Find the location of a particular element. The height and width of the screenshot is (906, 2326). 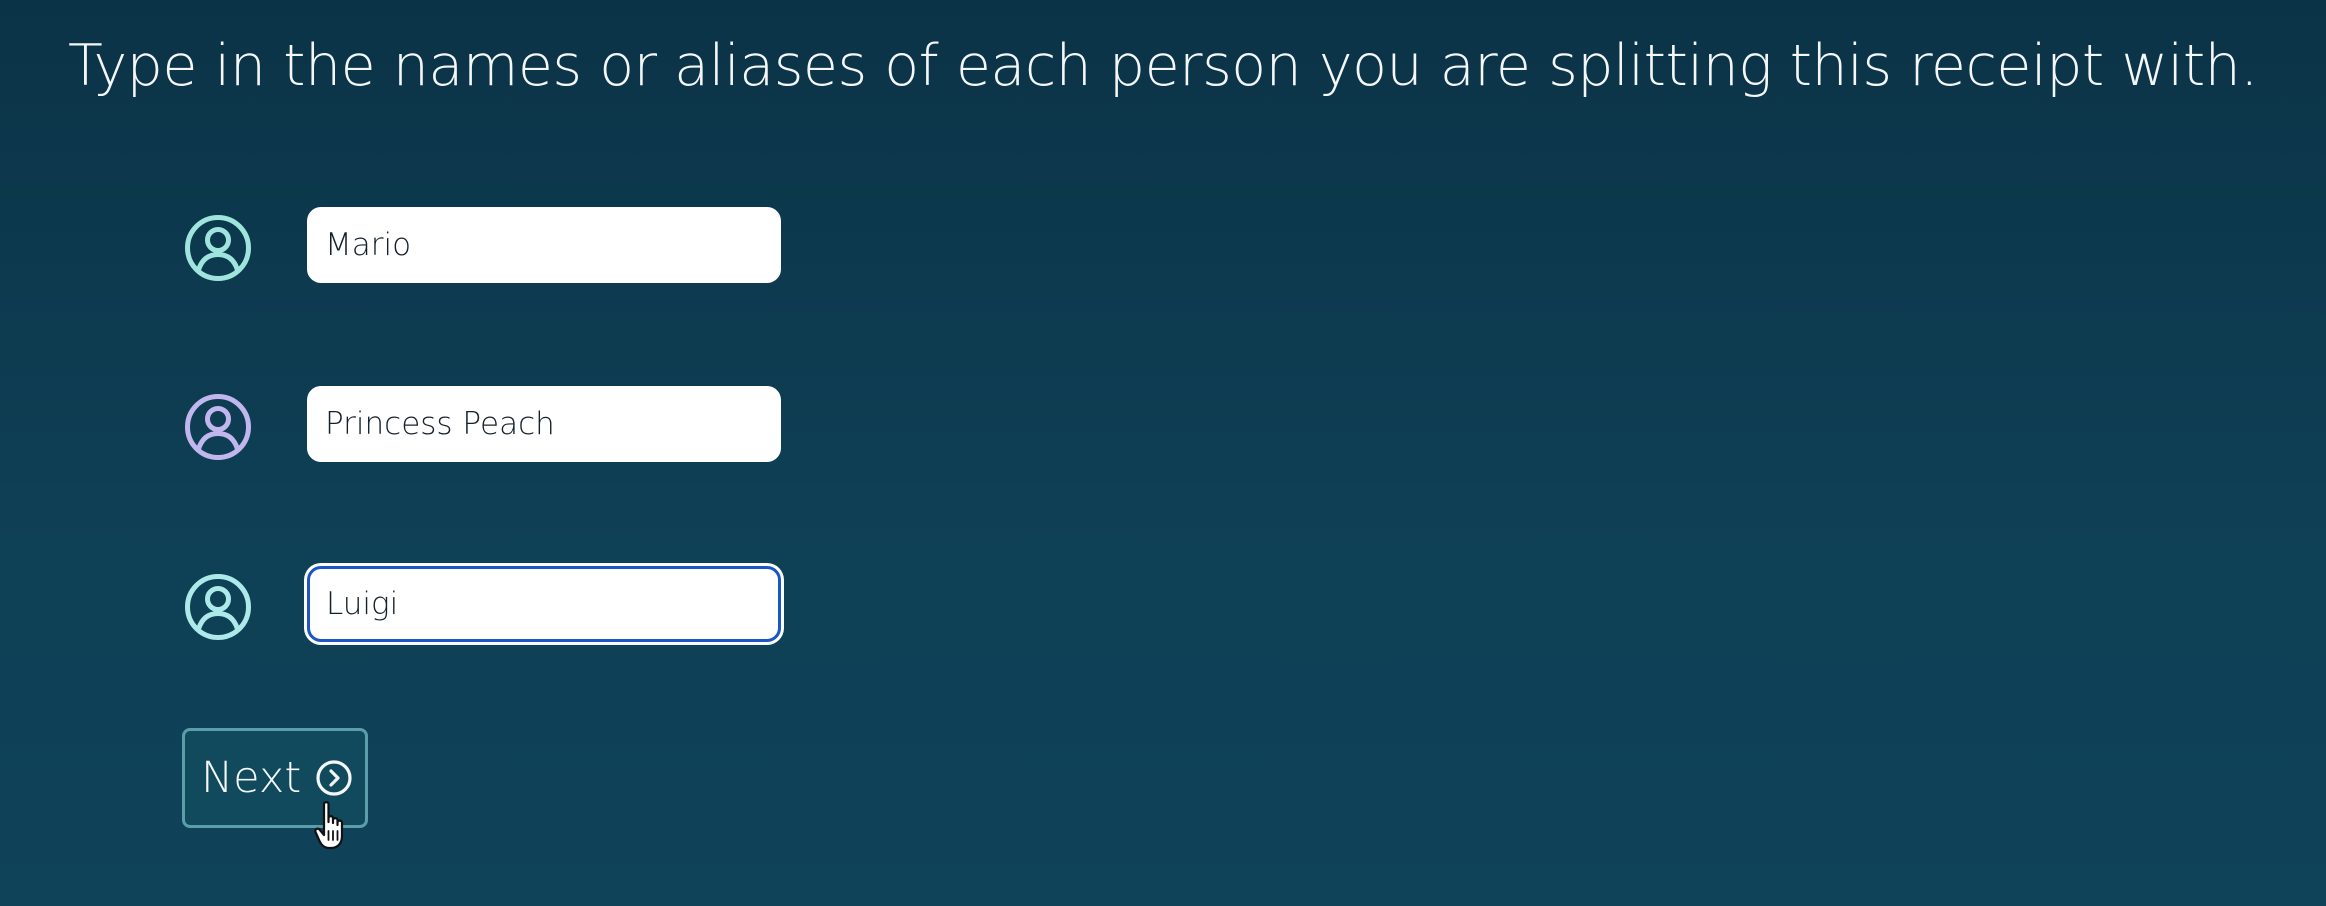

next-button-label: Next is located at coordinates (251, 777).